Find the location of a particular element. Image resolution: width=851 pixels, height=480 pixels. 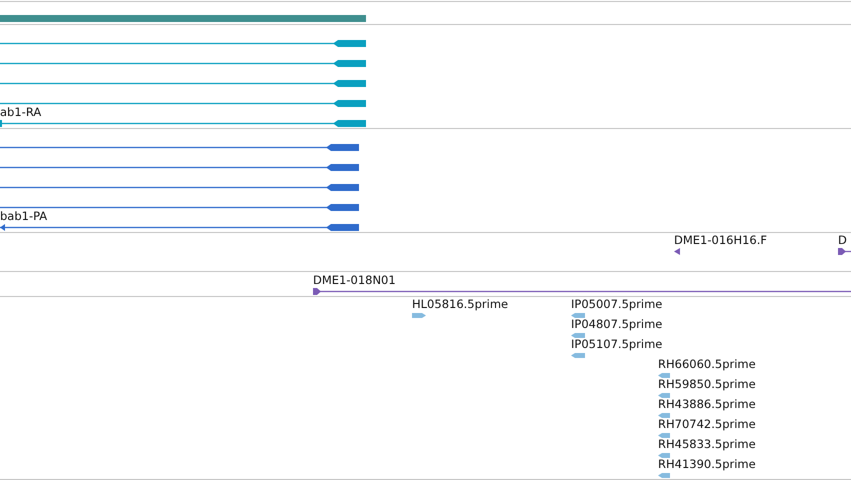

feature-label: IP04807.5prime is located at coordinates (616, 324).